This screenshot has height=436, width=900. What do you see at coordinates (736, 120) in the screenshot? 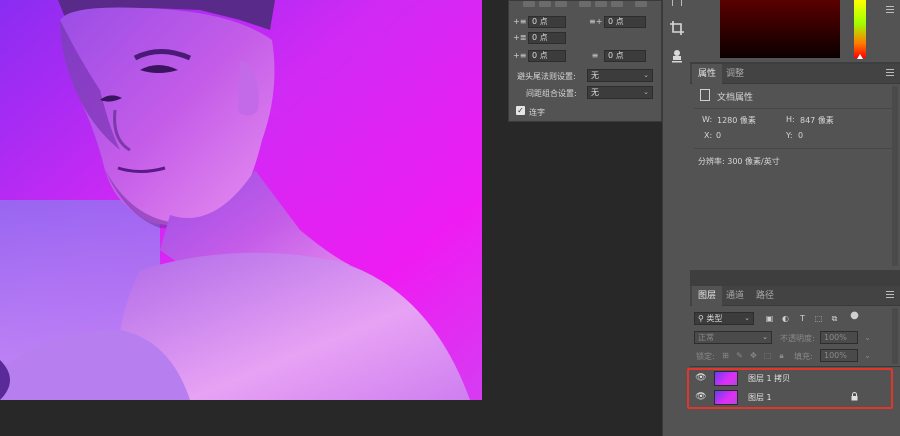
I see `width-value: 1280 像素` at bounding box center [736, 120].